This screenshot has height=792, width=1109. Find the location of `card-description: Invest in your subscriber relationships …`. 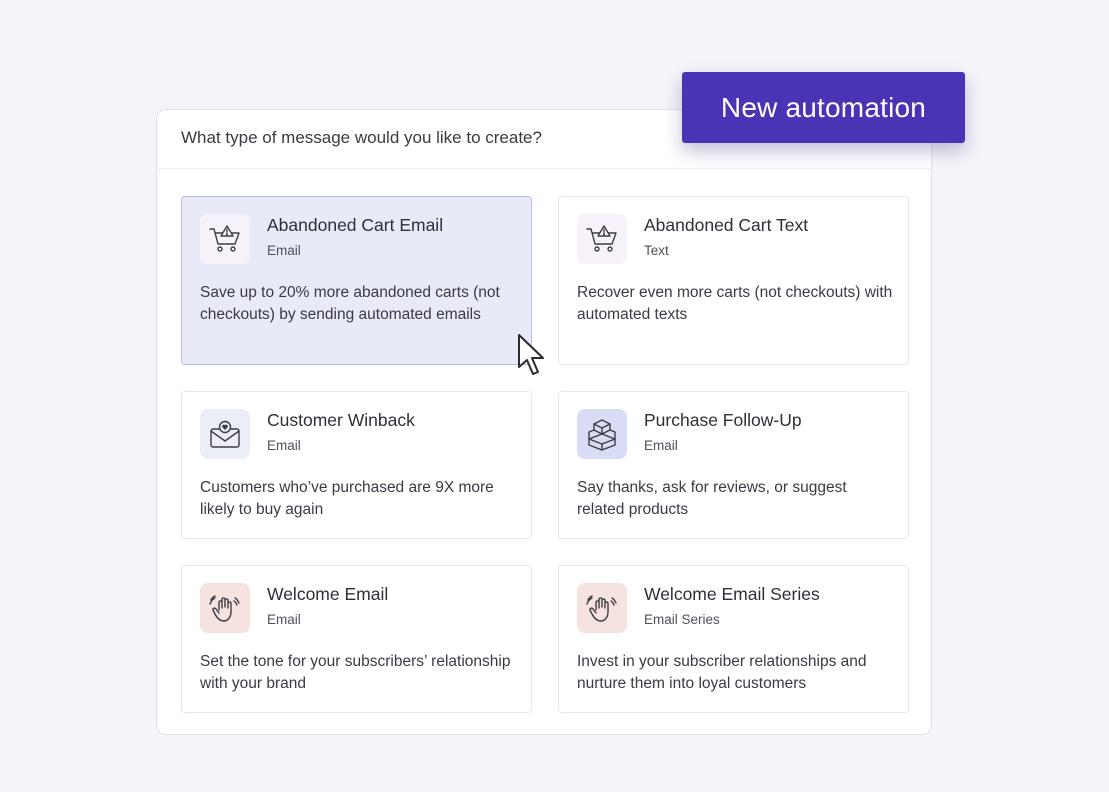

card-description: Invest in your subscriber relationships … is located at coordinates (722, 672).